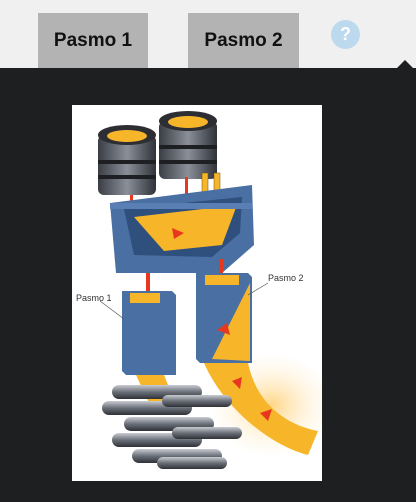 This screenshot has height=502, width=416. Describe the element at coordinates (127, 160) in the screenshot. I see `ladle-left` at that location.